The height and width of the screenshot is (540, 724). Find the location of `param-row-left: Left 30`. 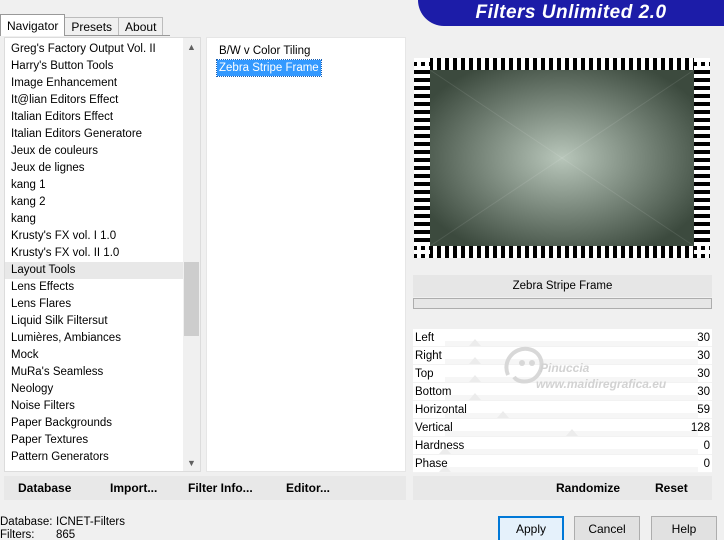

param-row-left: Left 30 is located at coordinates (562, 338).